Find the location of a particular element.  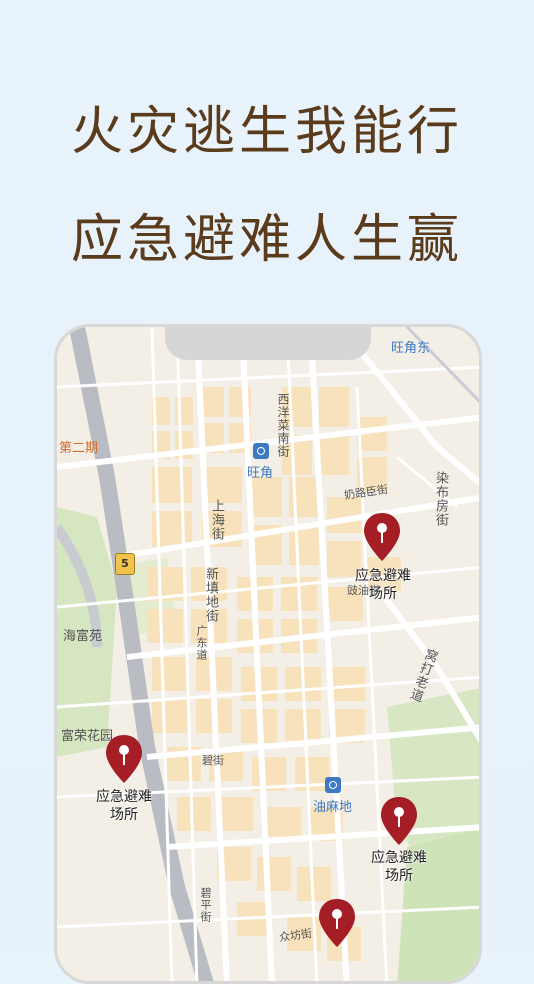

metro-icon-wang-jiao is located at coordinates (261, 451).